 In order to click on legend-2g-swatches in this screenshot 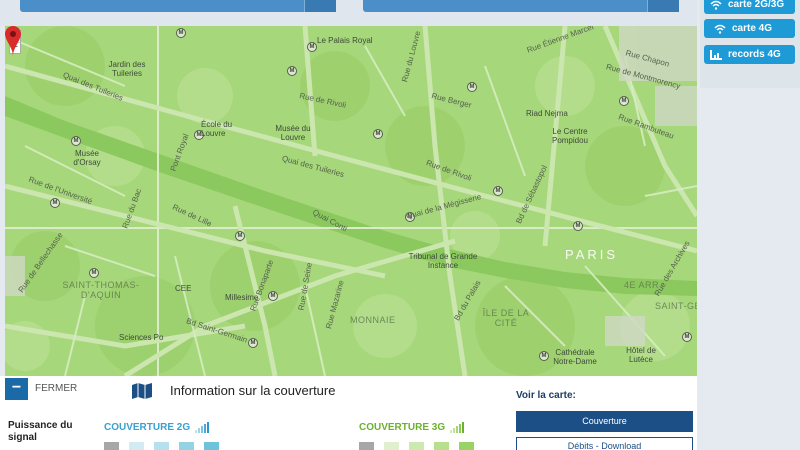, I will do `click(161, 446)`.